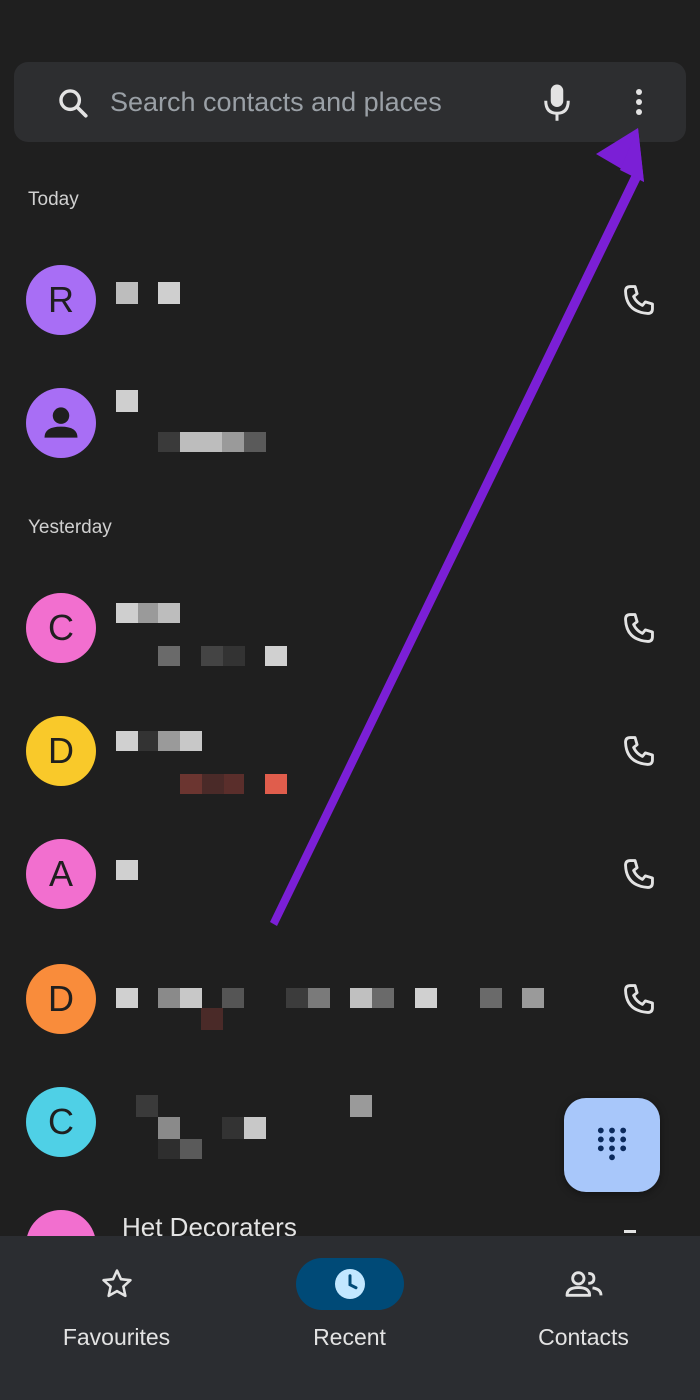 The height and width of the screenshot is (1400, 700). What do you see at coordinates (209, 1224) in the screenshot?
I see `contact-name: Het Decoraters` at bounding box center [209, 1224].